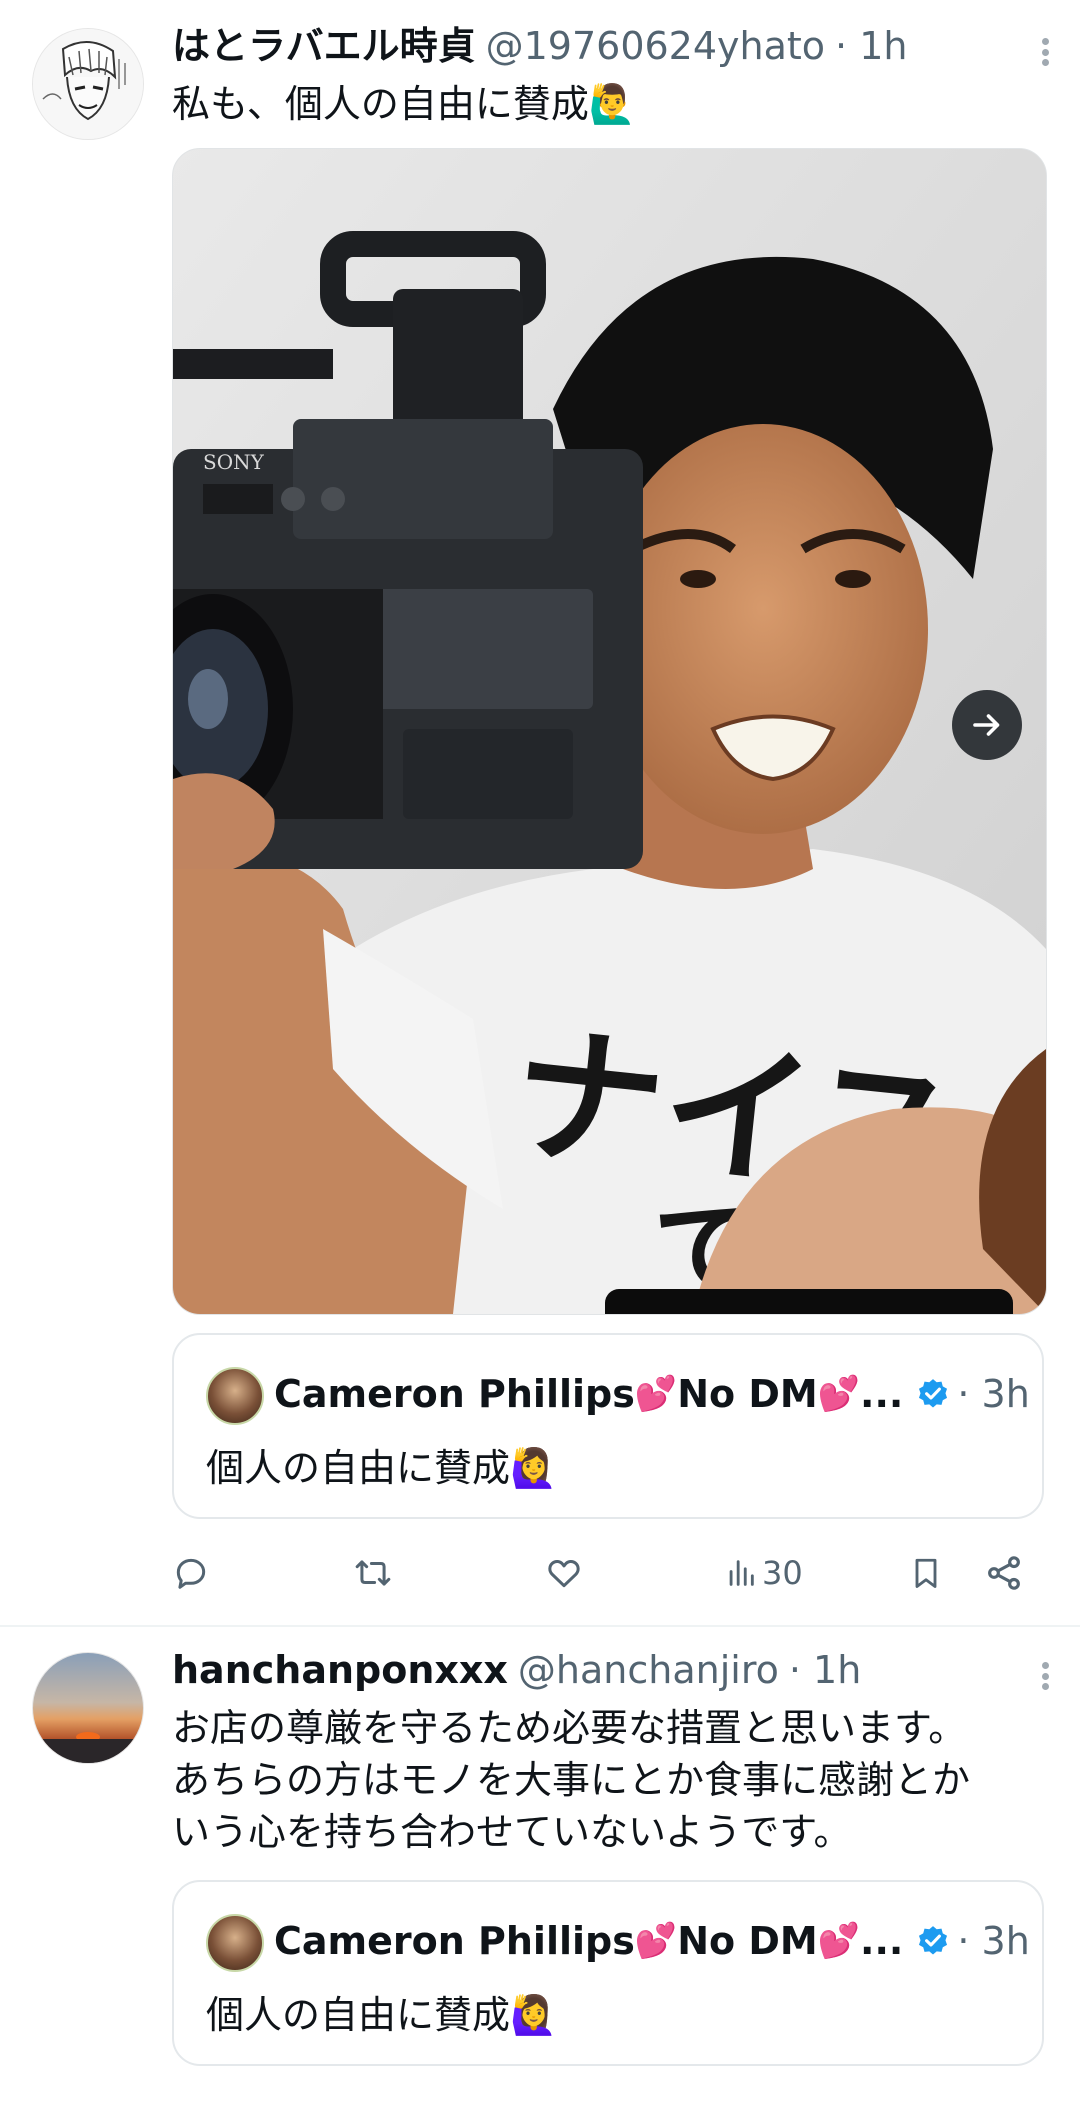 The image size is (1080, 2102). I want to click on bookmark-icon, so click(926, 1573).